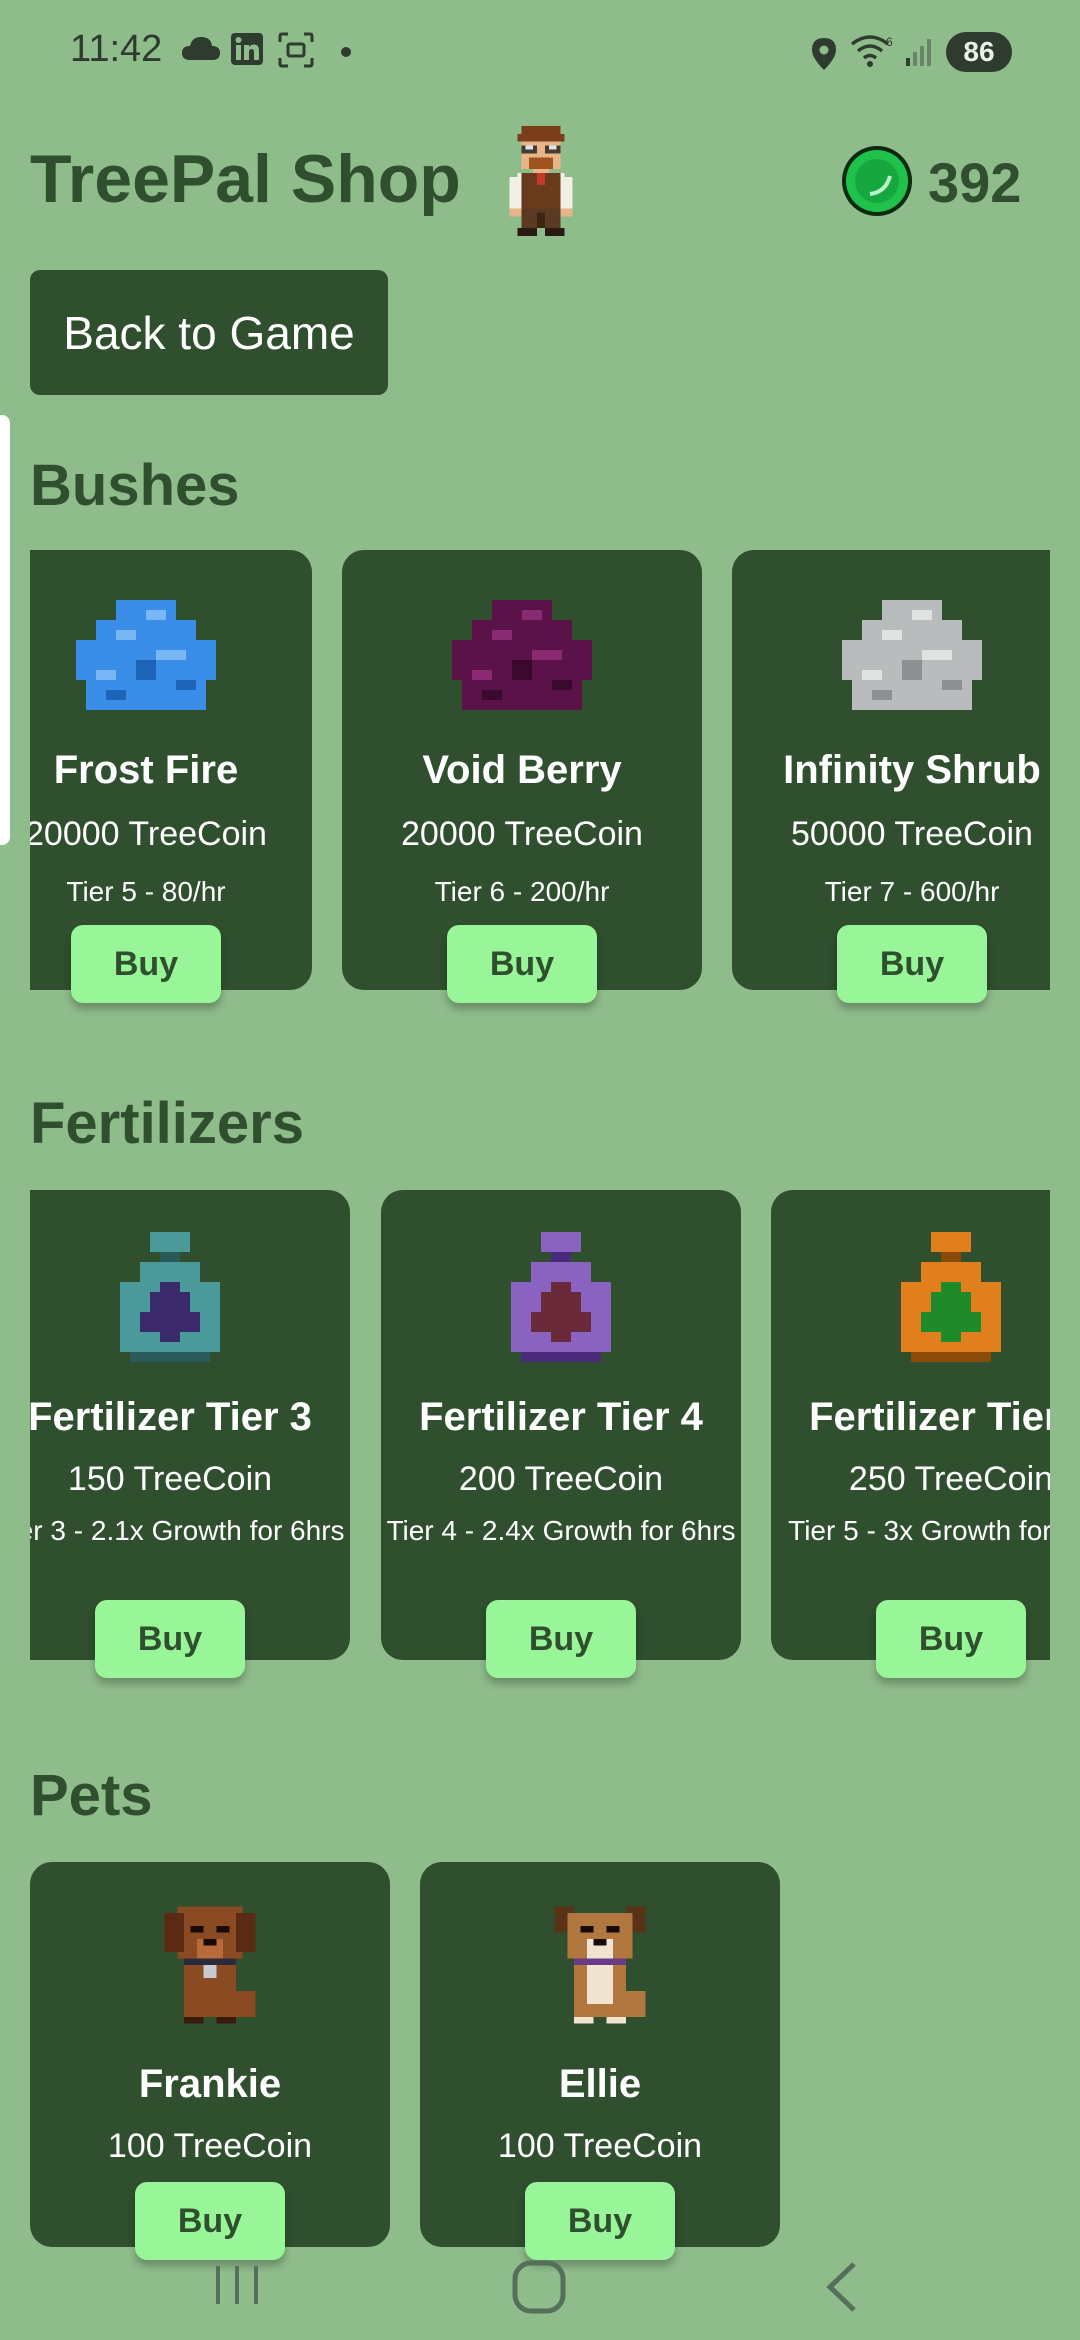 The width and height of the screenshot is (1080, 2340). Describe the element at coordinates (541, 181) in the screenshot. I see `shopkeeper-avatar` at that location.